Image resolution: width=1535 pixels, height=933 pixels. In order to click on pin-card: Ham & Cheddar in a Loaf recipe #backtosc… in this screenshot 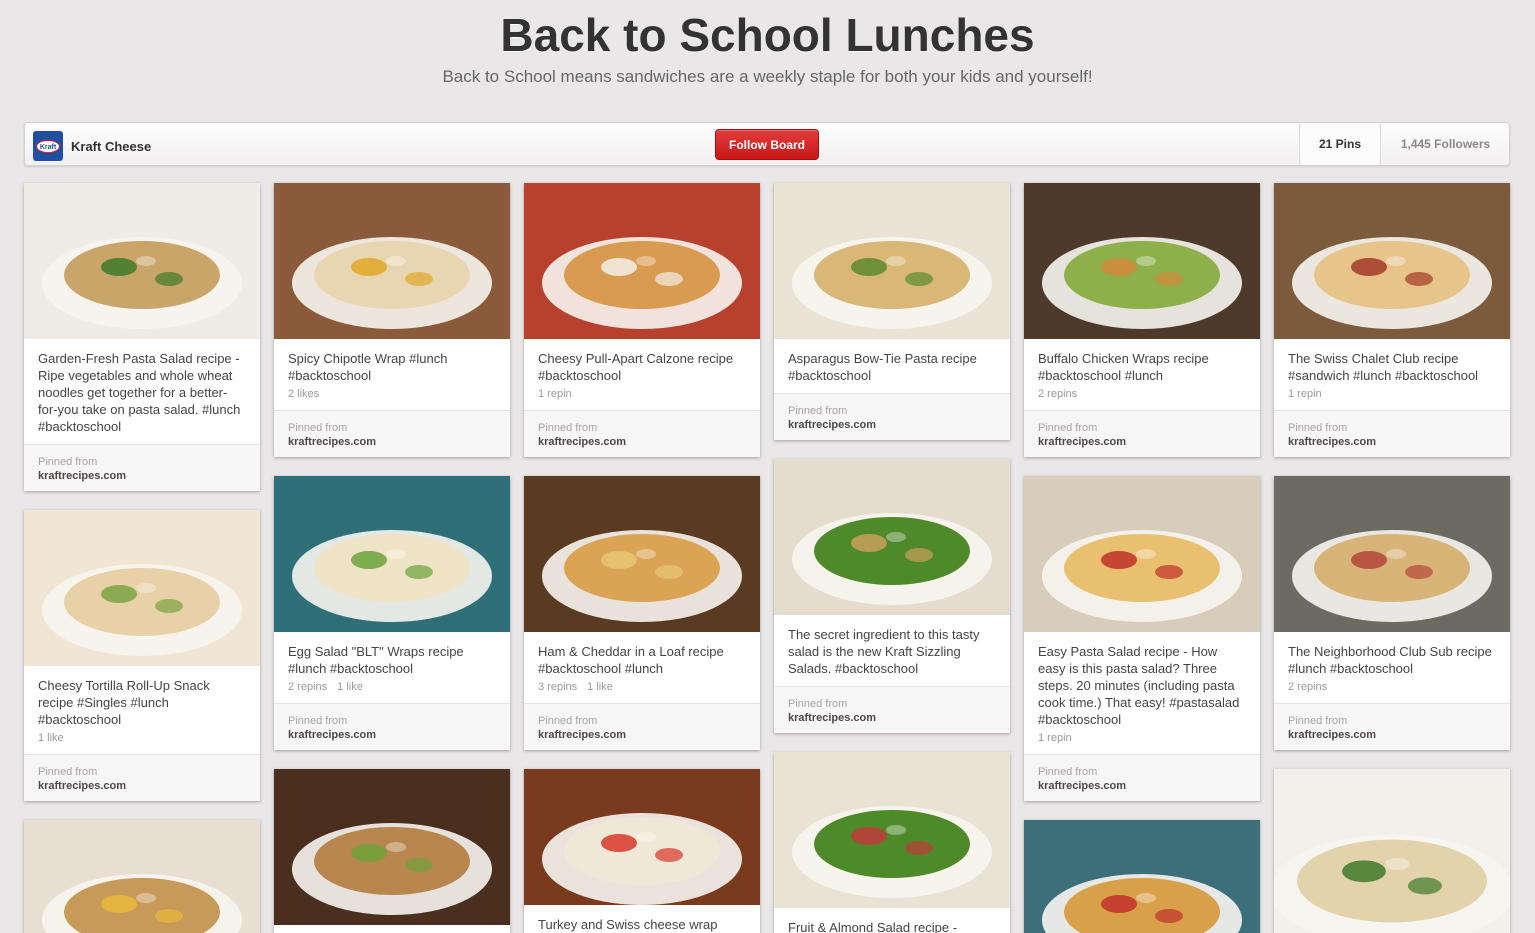, I will do `click(642, 613)`.